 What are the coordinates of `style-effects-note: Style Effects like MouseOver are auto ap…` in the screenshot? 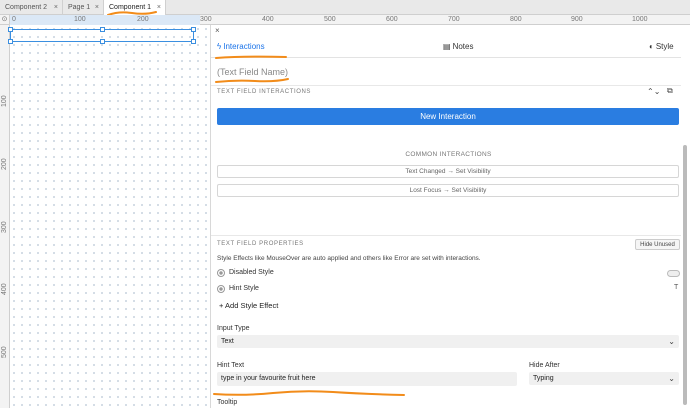 It's located at (349, 258).